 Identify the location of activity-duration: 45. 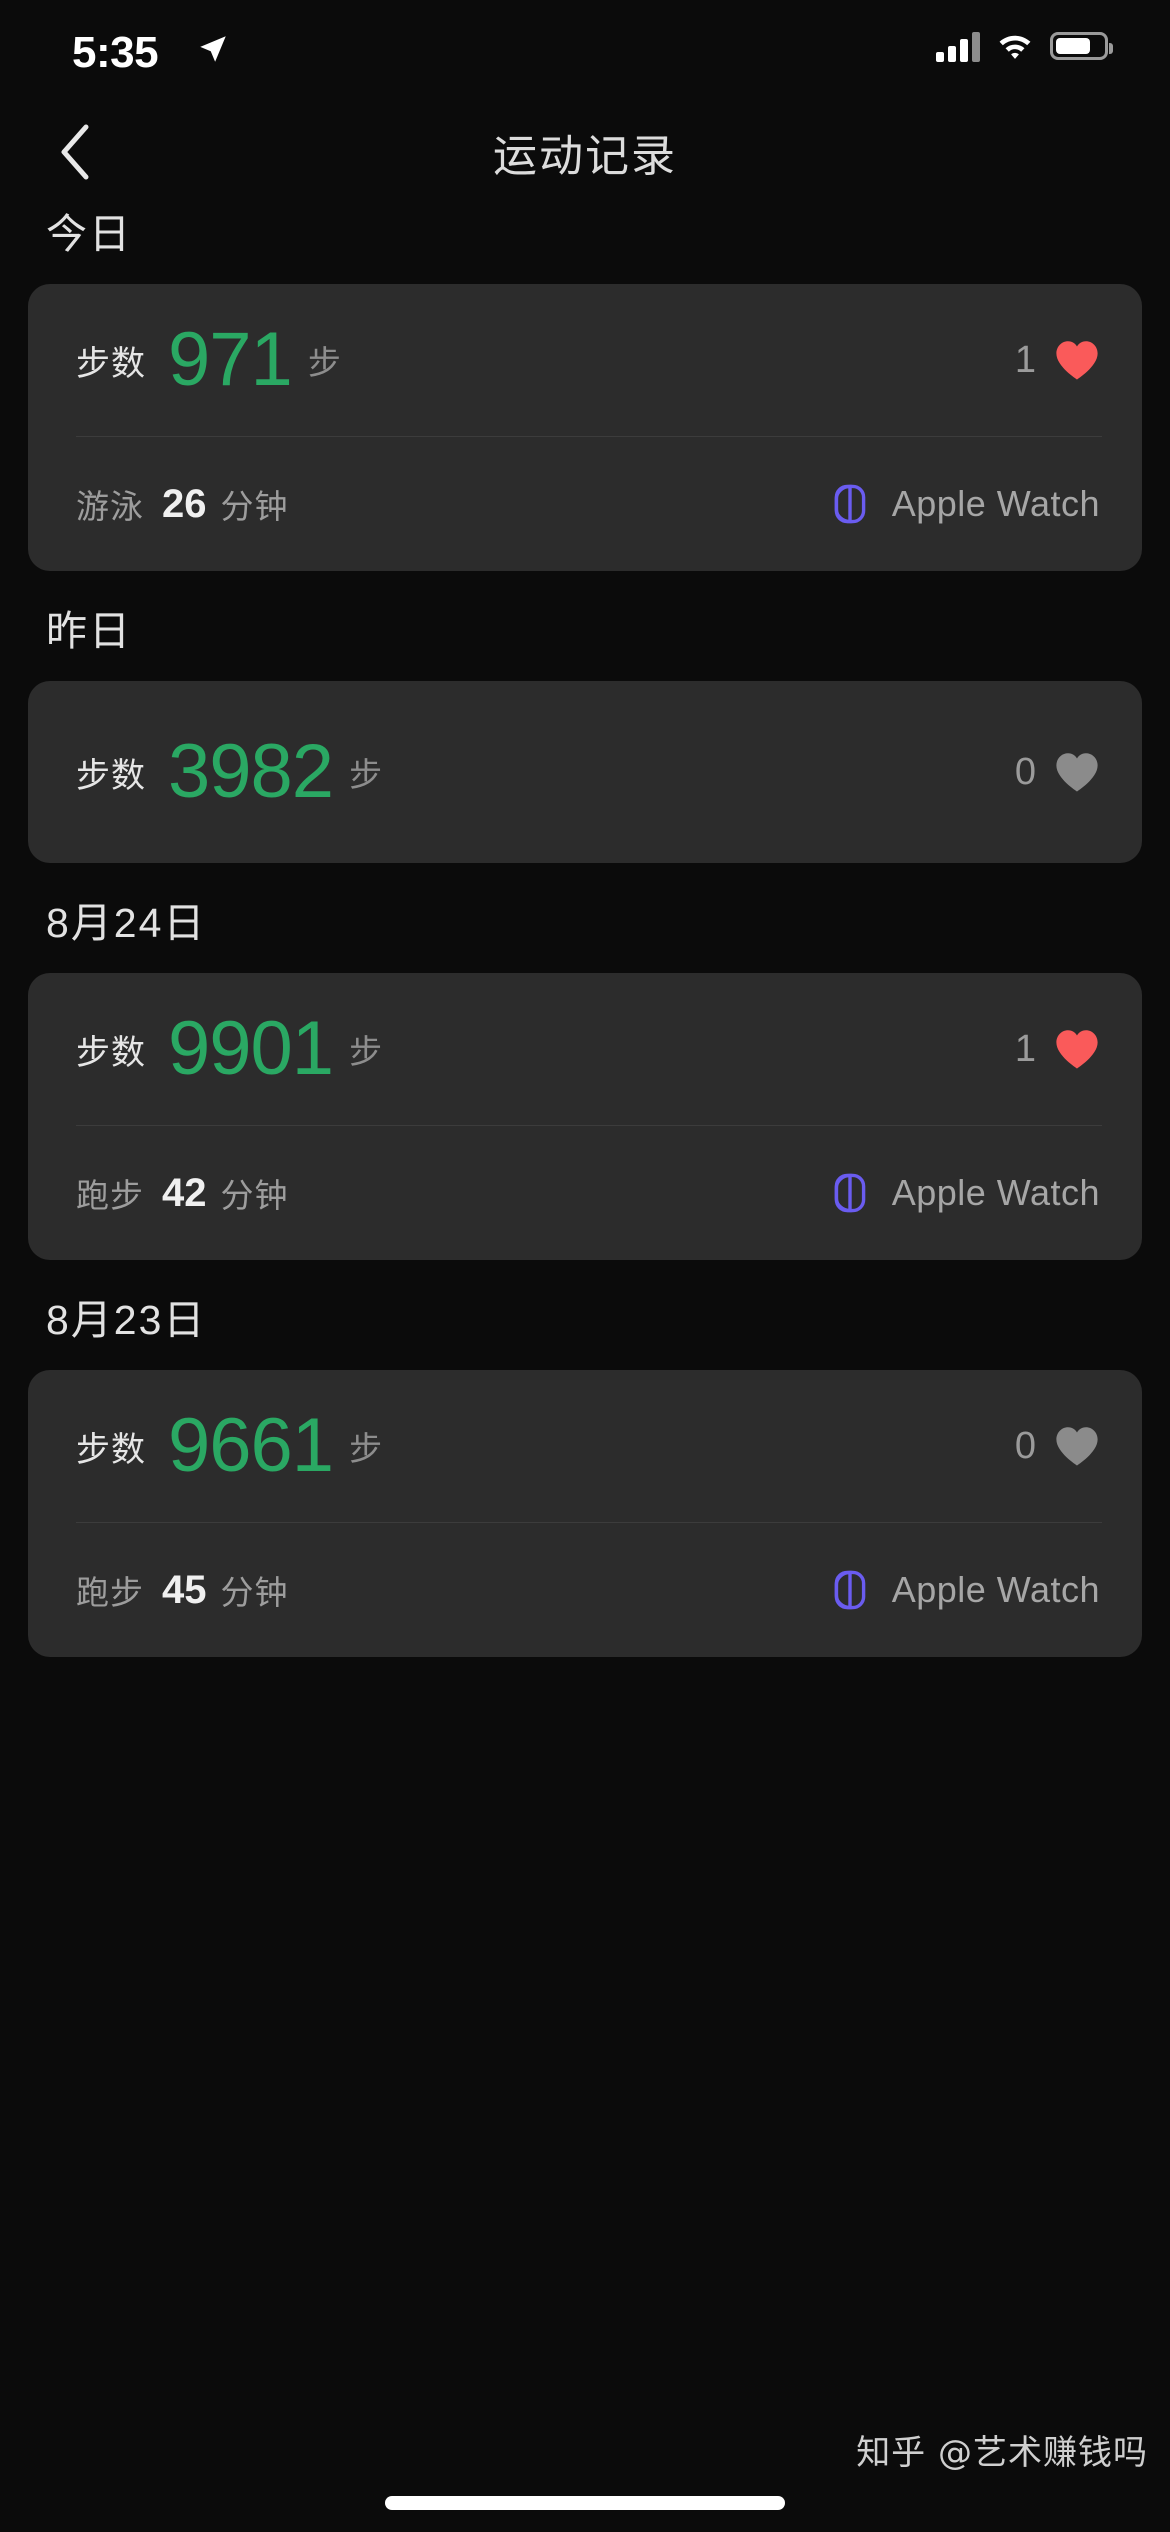
(184, 1589).